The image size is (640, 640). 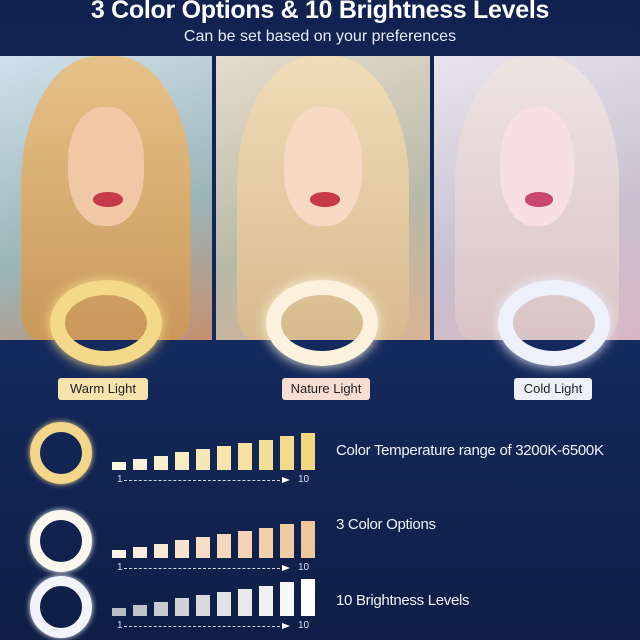 I want to click on row-text-brightness-levels: 10 Brightness Levels, so click(x=403, y=600).